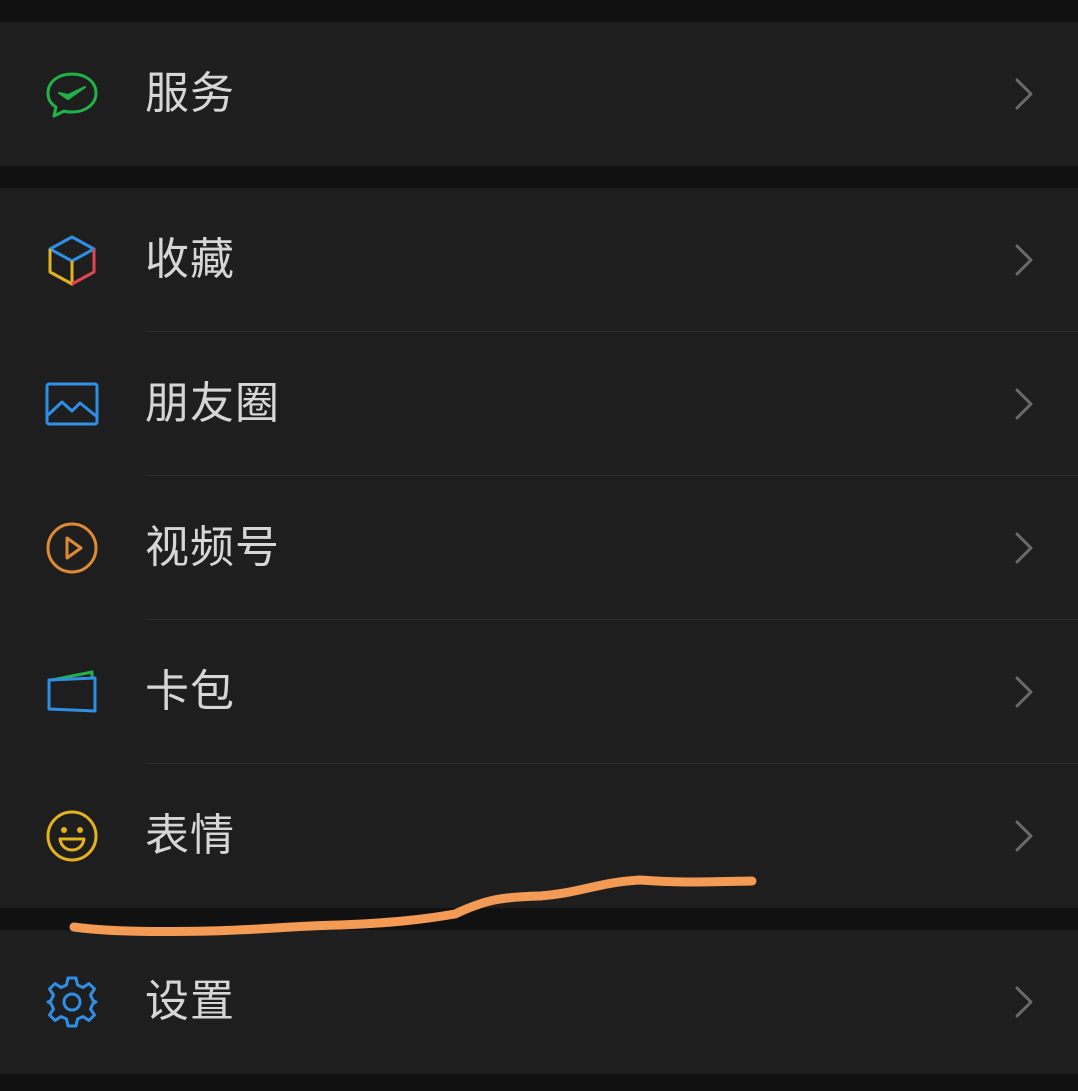 The width and height of the screenshot is (1078, 1091). Describe the element at coordinates (190, 1001) in the screenshot. I see `menu-item-label: 设置` at that location.